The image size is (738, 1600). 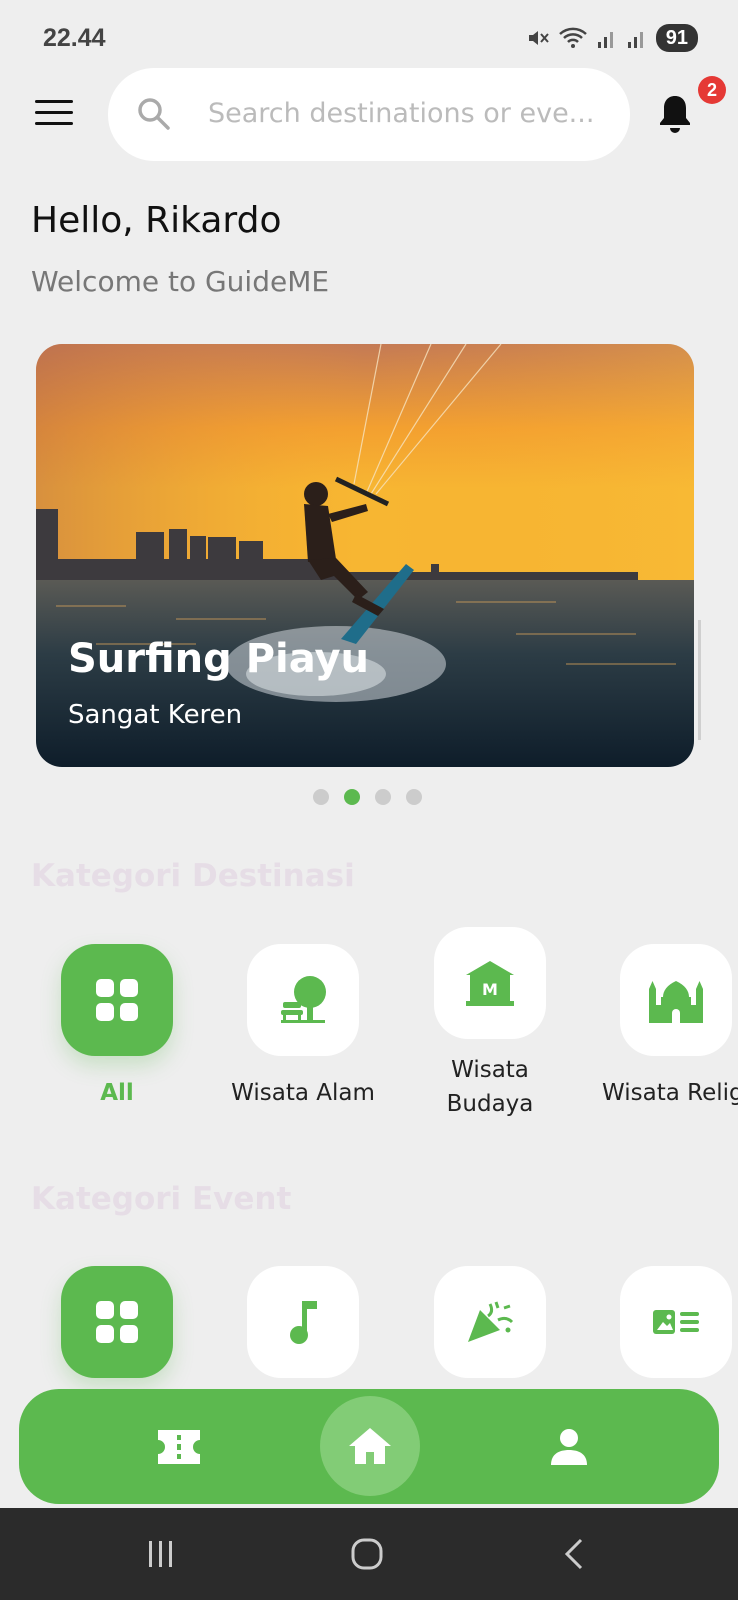 I want to click on svg-text: M, so click(x=490, y=989).